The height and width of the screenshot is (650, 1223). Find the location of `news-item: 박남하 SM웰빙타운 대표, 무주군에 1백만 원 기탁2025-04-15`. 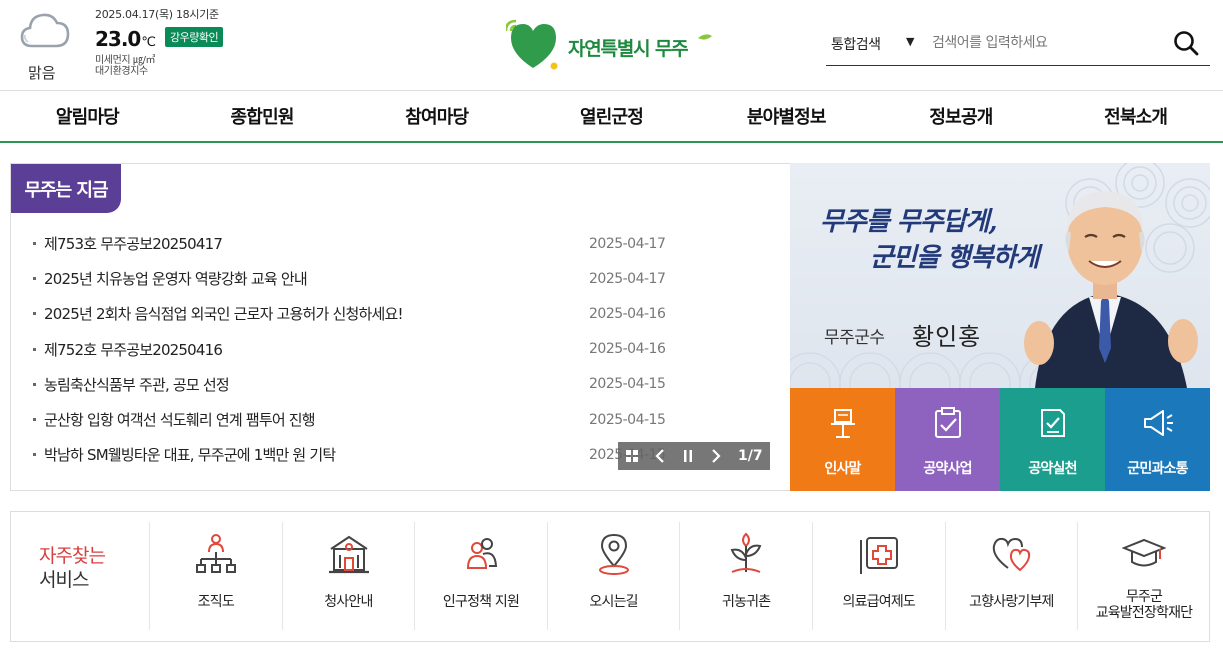

news-item: 박남하 SM웰빙타운 대표, 무주군에 1백만 원 기탁2025-04-15 is located at coordinates (353, 454).